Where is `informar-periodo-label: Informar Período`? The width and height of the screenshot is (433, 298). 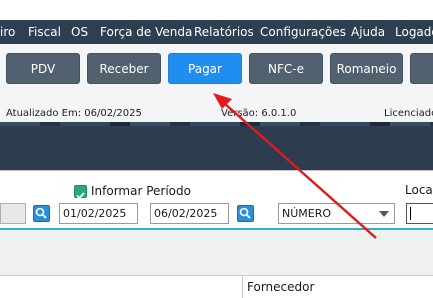 informar-periodo-label: Informar Período is located at coordinates (141, 191).